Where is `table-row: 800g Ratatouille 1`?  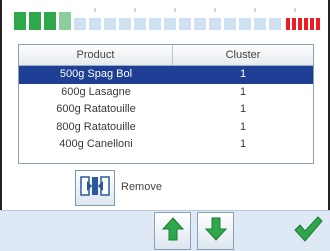
table-row: 800g Ratatouille 1 is located at coordinates (166, 128).